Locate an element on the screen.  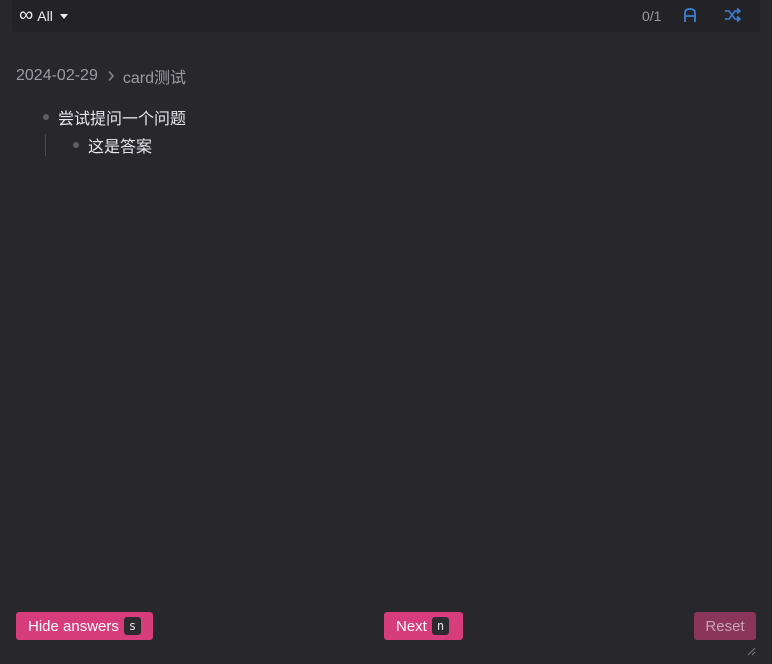
shuffle-button is located at coordinates (733, 15).